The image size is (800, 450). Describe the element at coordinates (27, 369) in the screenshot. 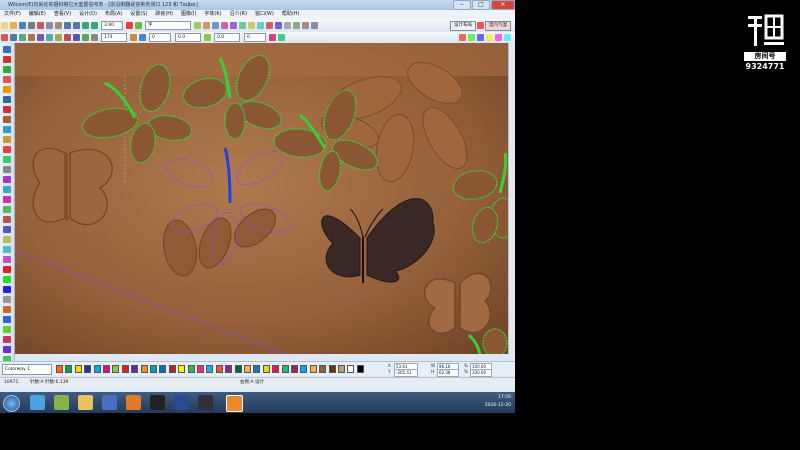

I see `colorway-select: Colorway 1` at that location.